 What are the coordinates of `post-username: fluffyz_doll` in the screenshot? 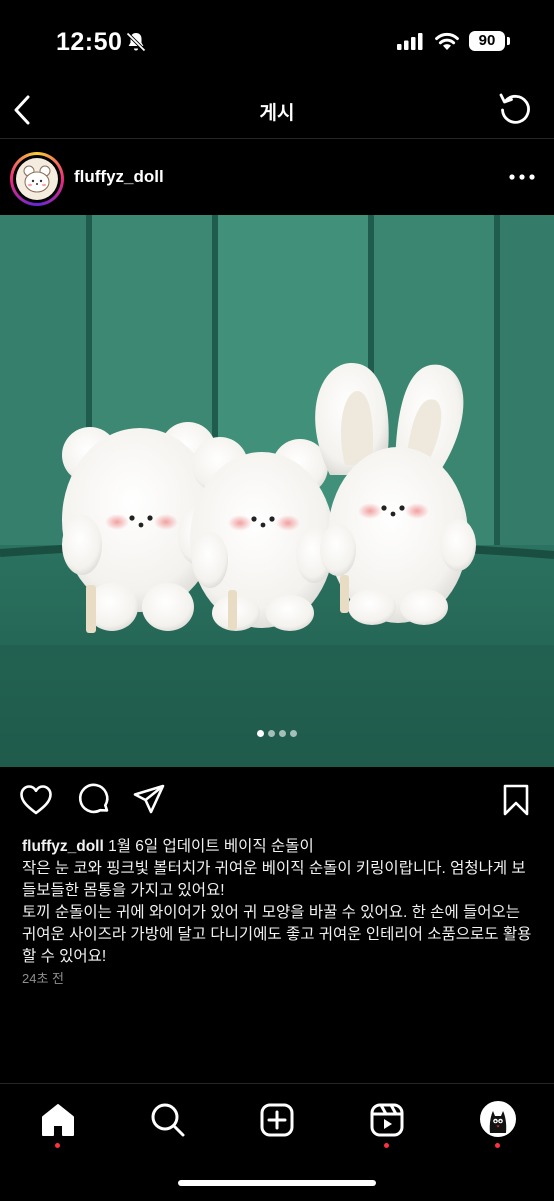 It's located at (119, 177).